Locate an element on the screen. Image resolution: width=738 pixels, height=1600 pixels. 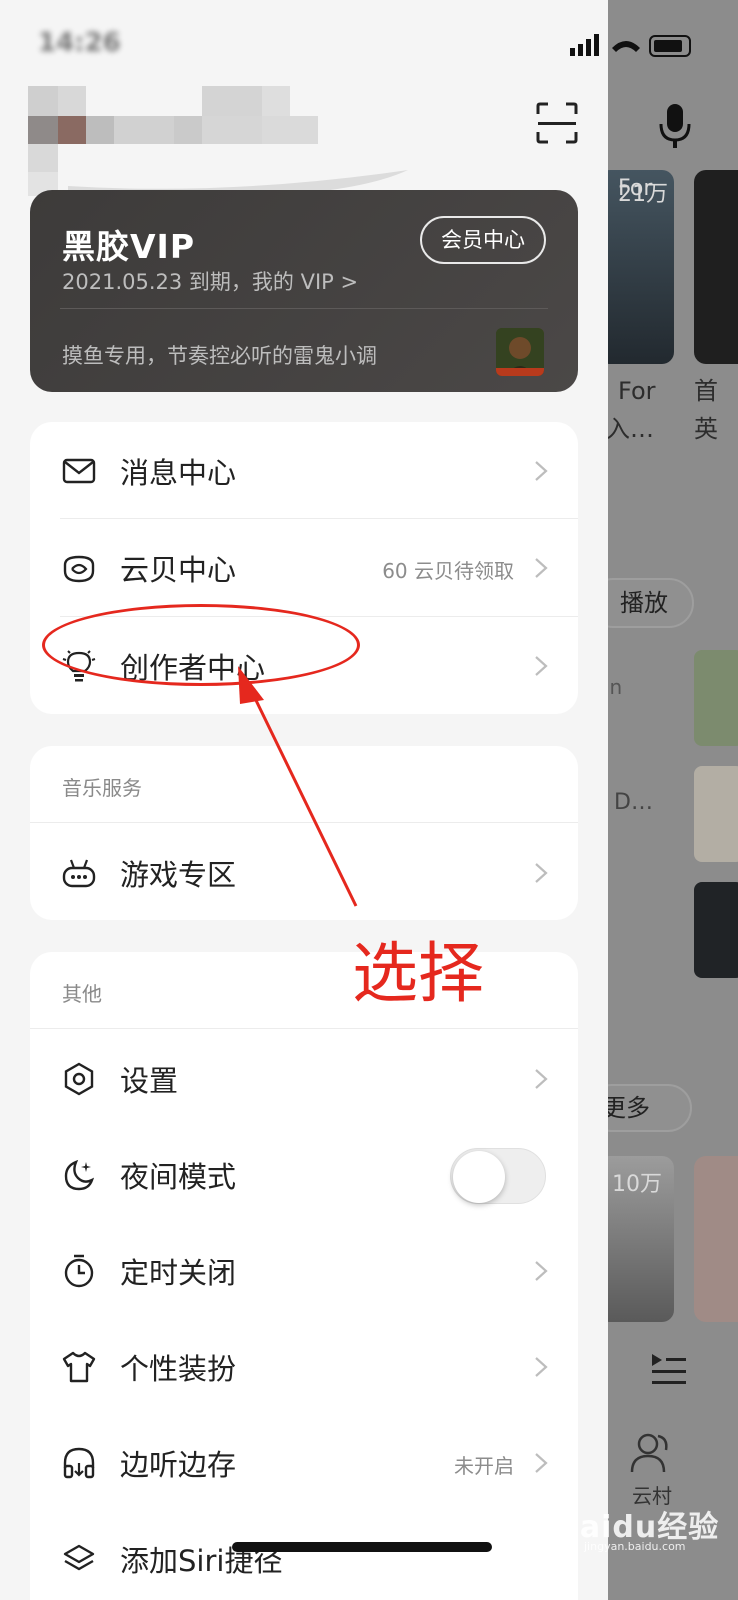
vip-promo-text: 摸鱼专用，节奏控必听的雷鬼小调 is located at coordinates (219, 355).